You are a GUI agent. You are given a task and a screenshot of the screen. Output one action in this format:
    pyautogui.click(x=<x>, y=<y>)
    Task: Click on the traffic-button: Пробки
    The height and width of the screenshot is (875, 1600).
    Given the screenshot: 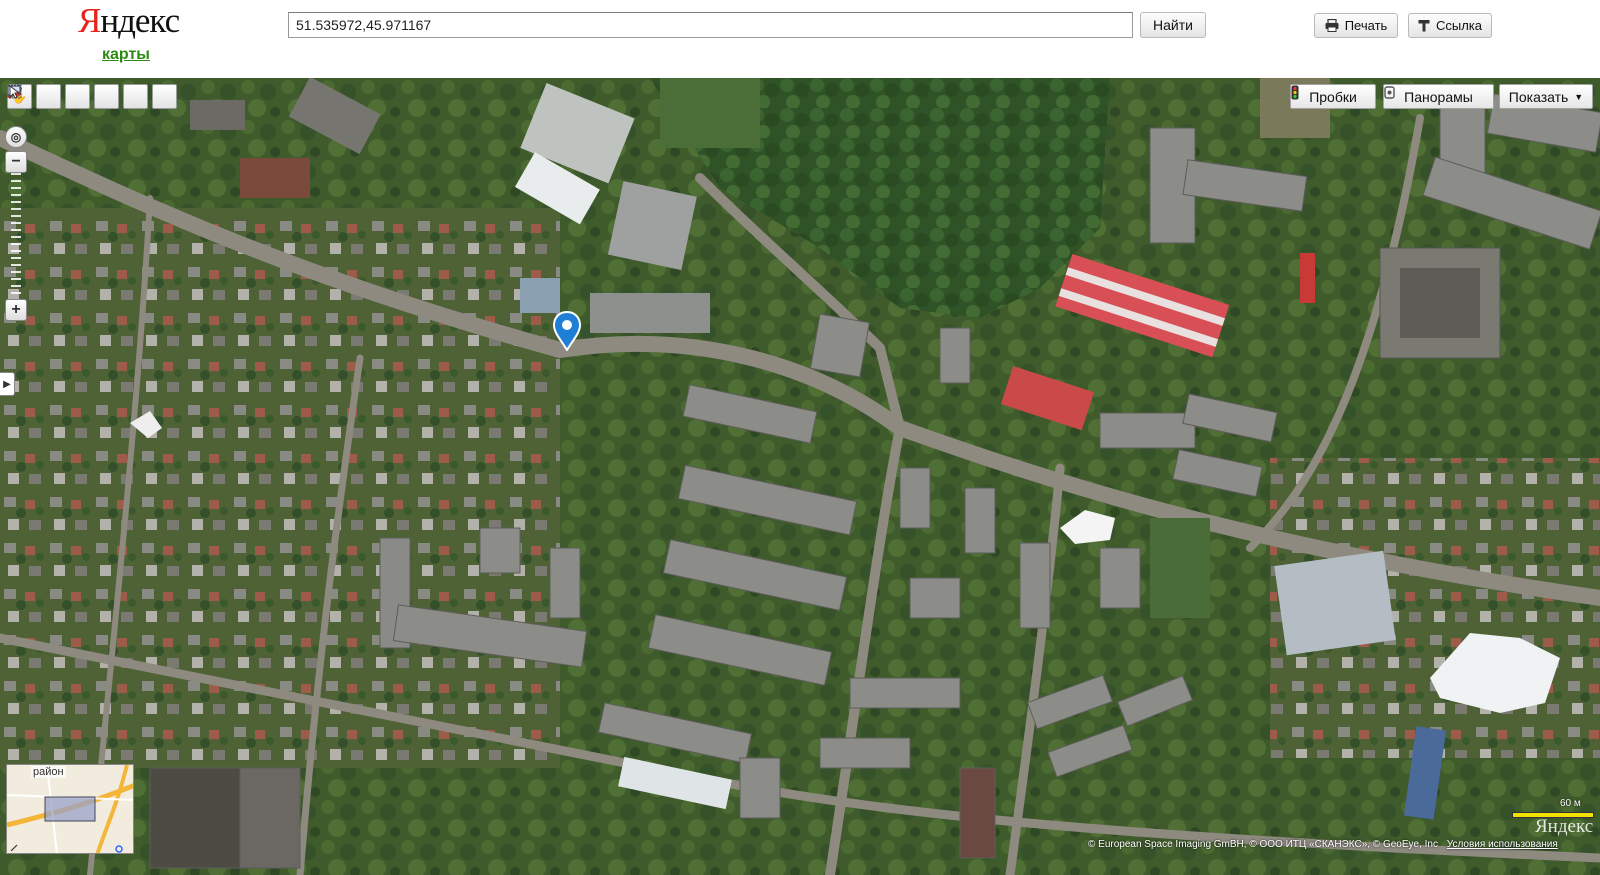 What is the action you would take?
    pyautogui.click(x=1333, y=96)
    